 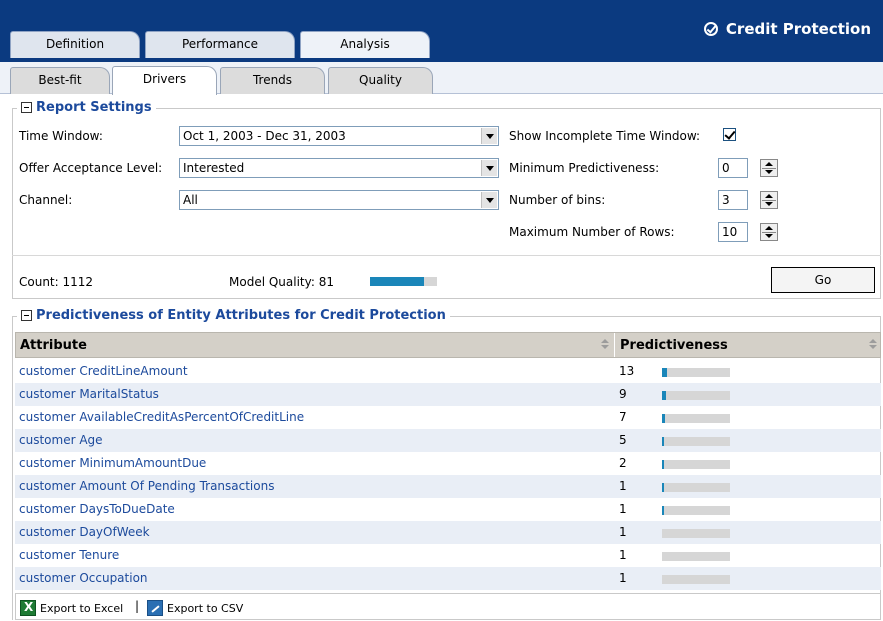 What do you see at coordinates (798, 29) in the screenshot?
I see `app-title: Credit Protection` at bounding box center [798, 29].